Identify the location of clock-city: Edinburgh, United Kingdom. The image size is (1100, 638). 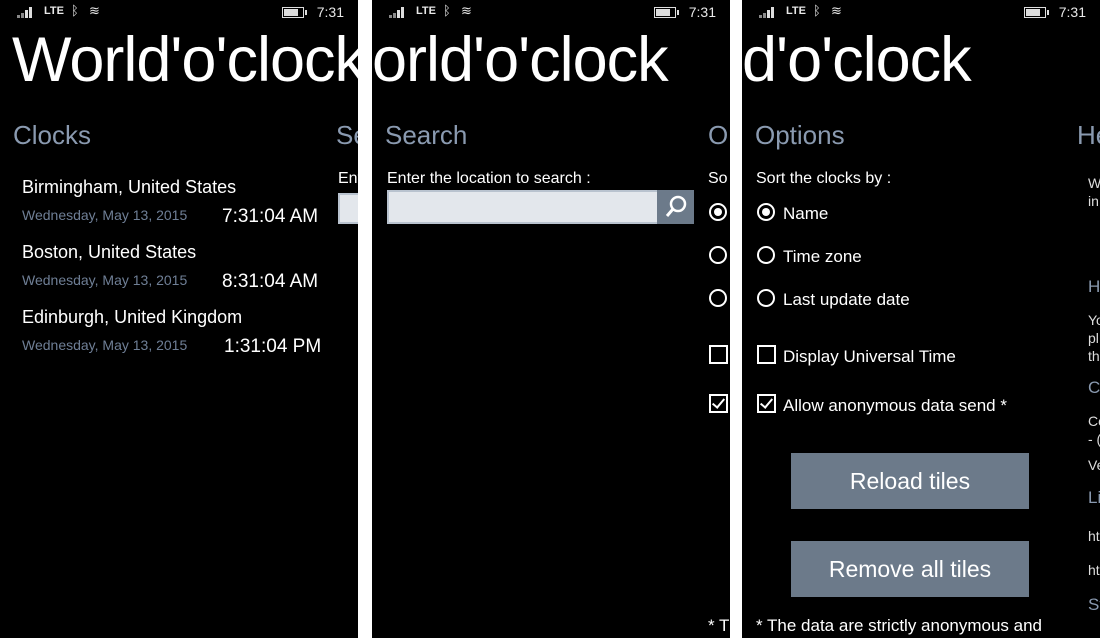
(132, 317).